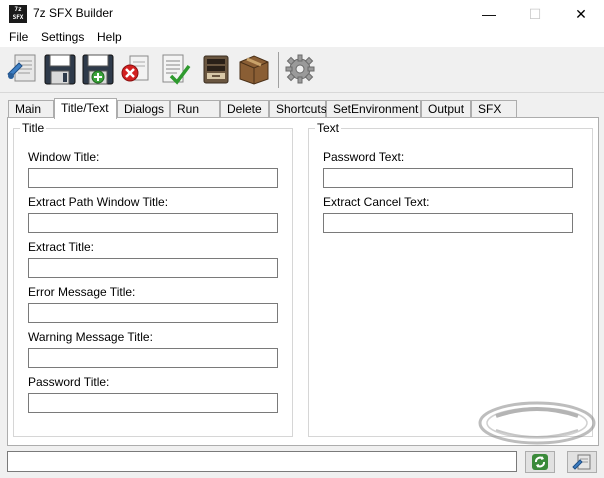 This screenshot has width=604, height=478. I want to click on notes-button, so click(174, 69).